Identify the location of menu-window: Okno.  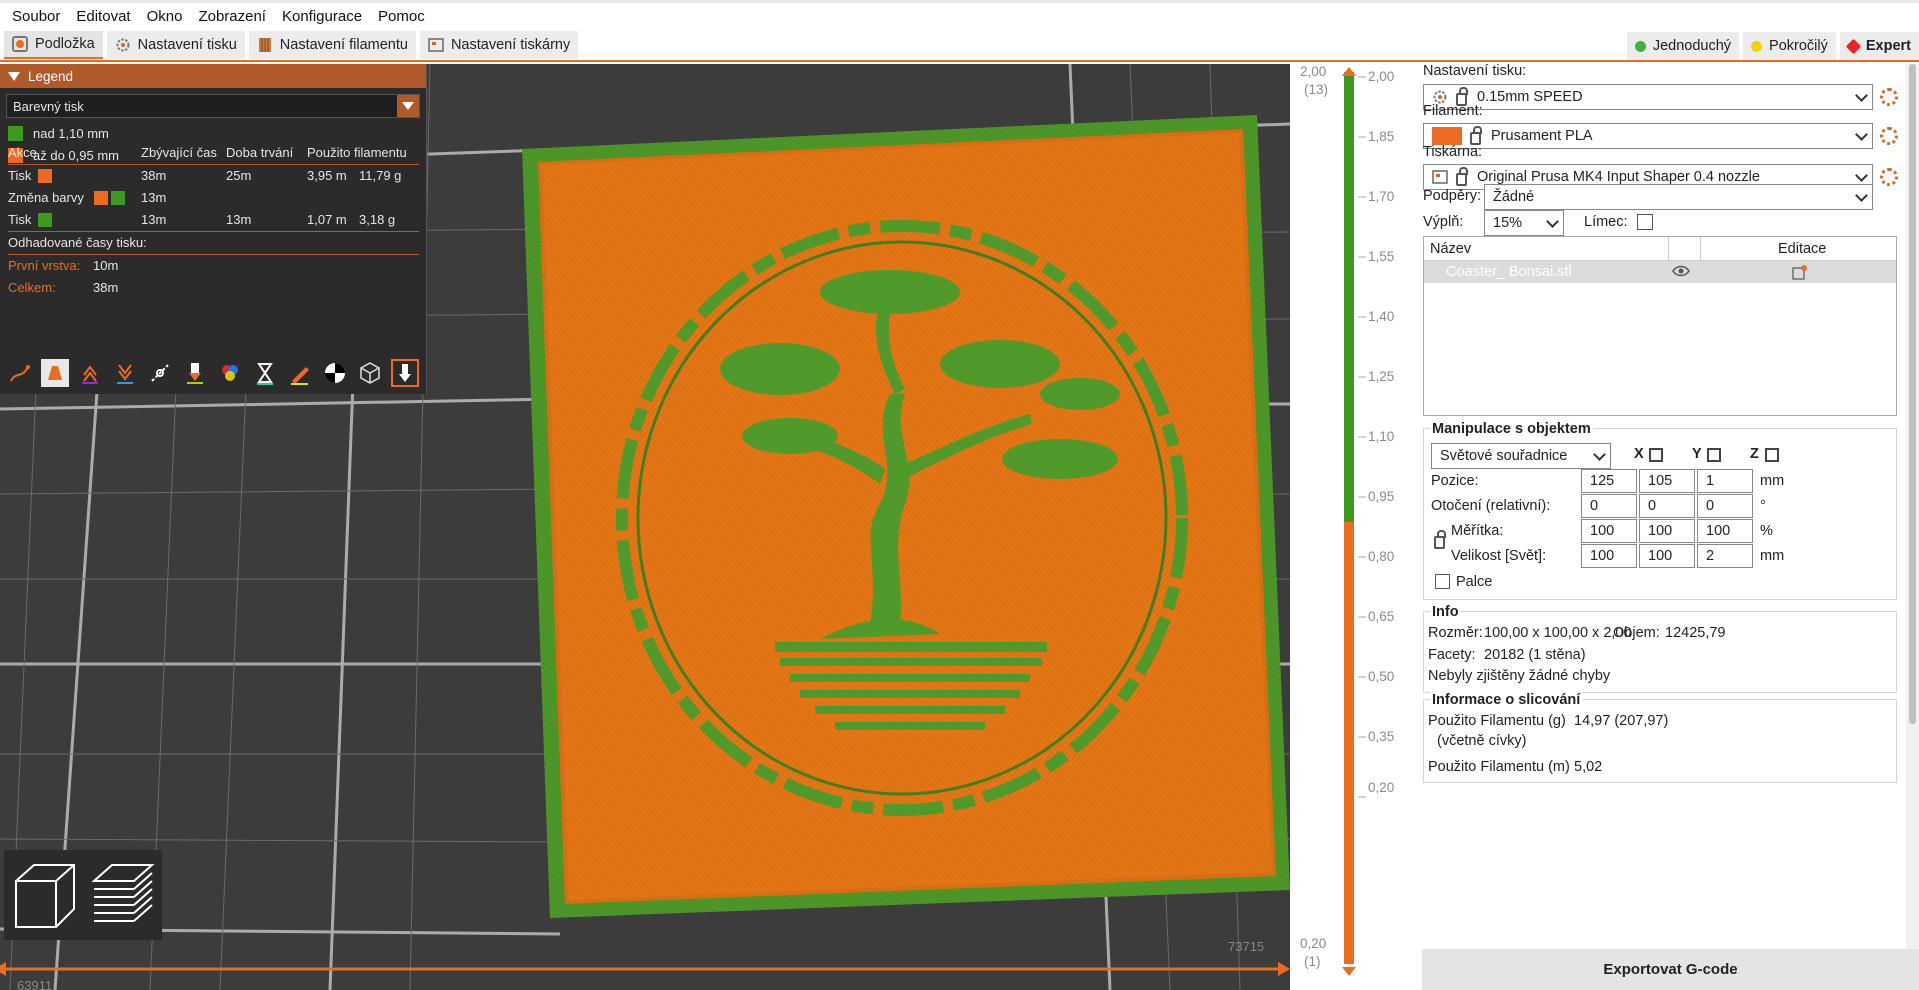
(165, 16).